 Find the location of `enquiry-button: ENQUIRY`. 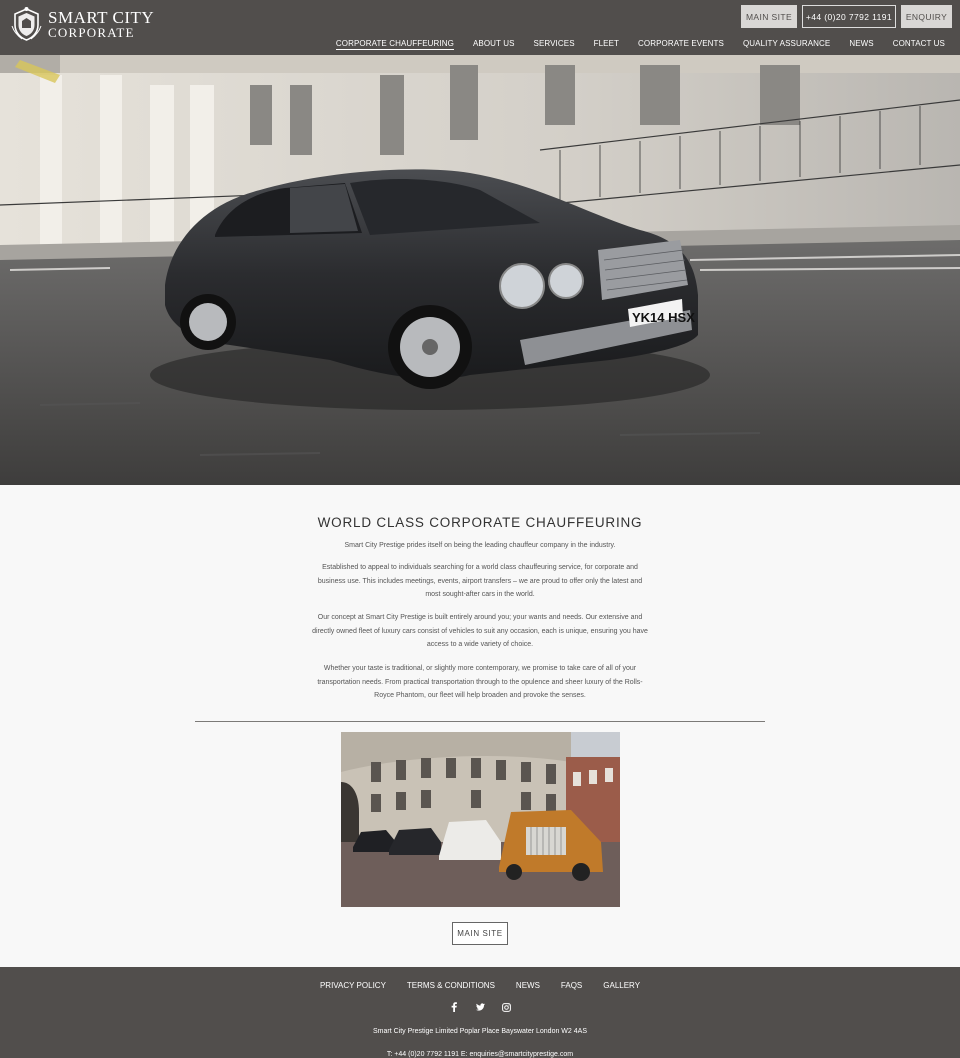

enquiry-button: ENQUIRY is located at coordinates (926, 16).